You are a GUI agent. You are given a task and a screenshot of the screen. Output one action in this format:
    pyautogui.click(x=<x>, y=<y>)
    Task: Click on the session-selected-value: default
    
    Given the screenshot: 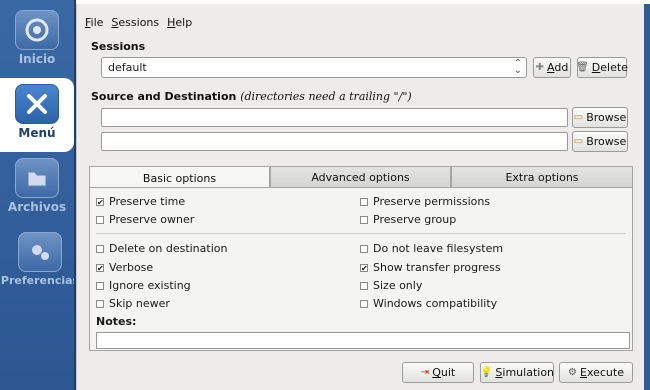 What is the action you would take?
    pyautogui.click(x=127, y=67)
    